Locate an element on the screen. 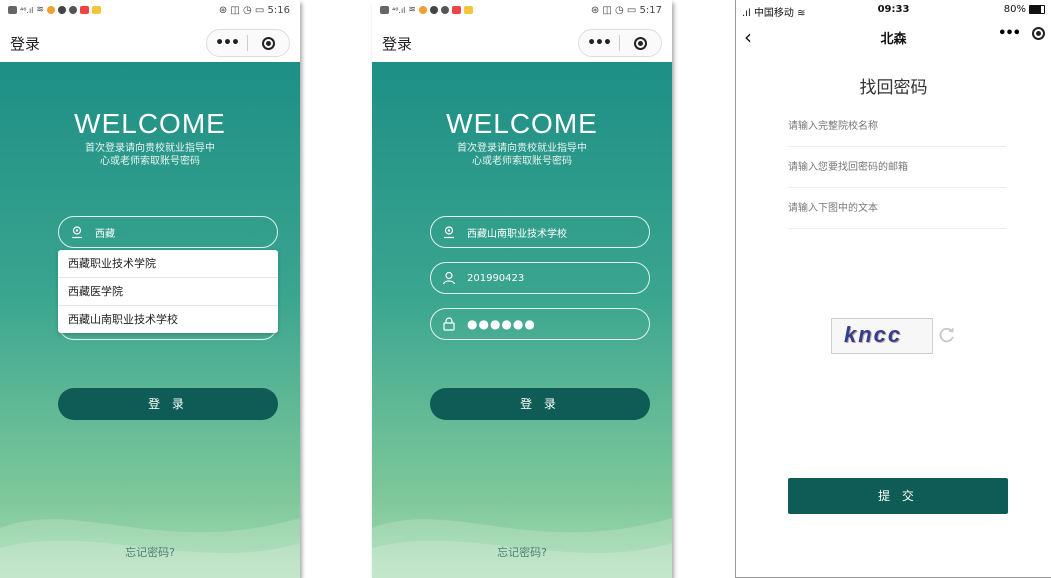 The height and width of the screenshot is (578, 1051). status-time: ⊛ ◫ ◷ ▭ 5:17 is located at coordinates (626, 10).